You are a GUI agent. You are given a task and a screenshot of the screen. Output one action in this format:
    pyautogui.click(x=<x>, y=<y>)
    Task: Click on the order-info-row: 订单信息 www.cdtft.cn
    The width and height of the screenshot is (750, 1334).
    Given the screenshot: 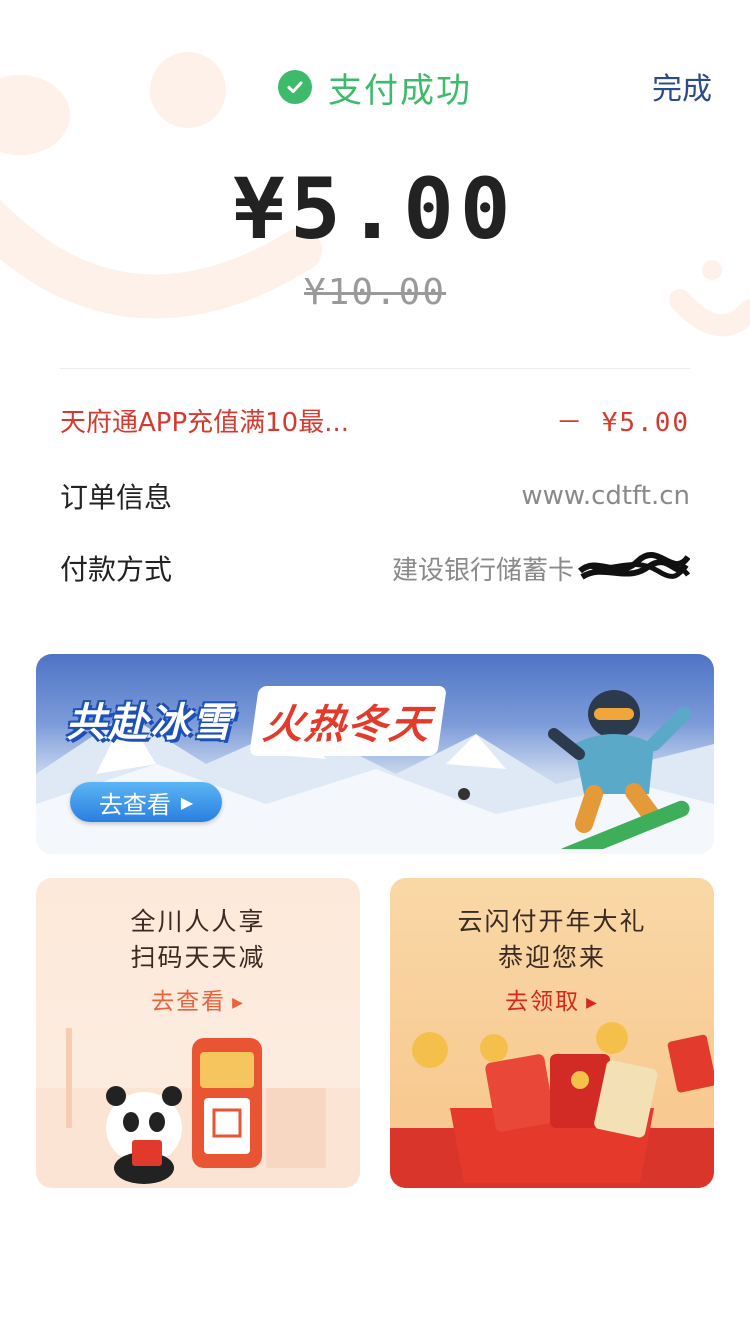 What is the action you would take?
    pyautogui.click(x=375, y=496)
    